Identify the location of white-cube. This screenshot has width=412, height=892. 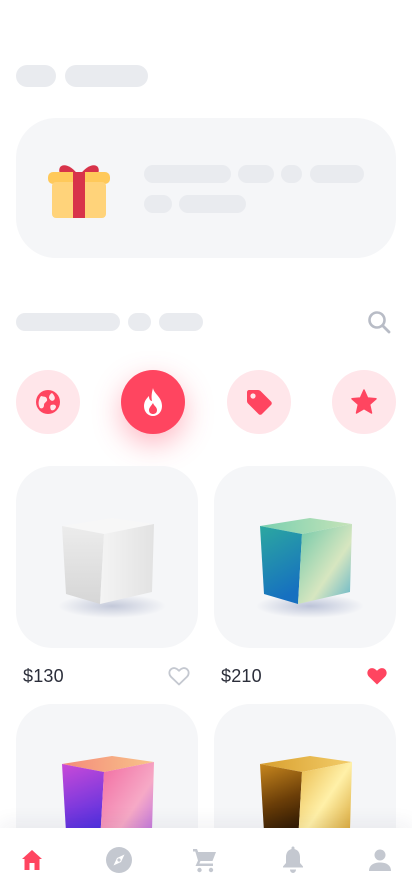
(112, 568).